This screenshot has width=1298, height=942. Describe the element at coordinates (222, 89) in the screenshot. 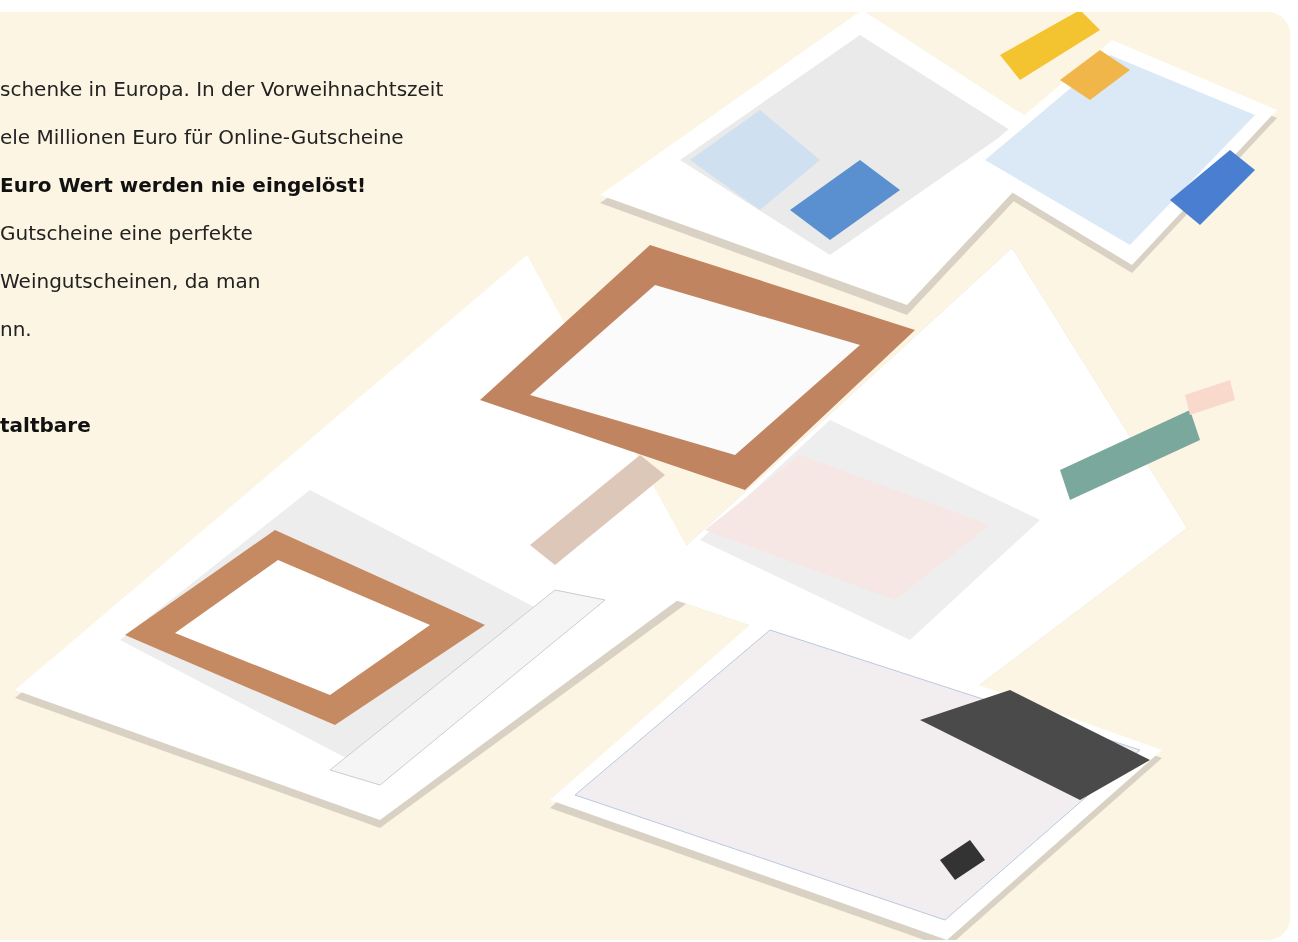

I see `body-text-line: schenke in Europa. In der Vorweihnachtszeit` at that location.